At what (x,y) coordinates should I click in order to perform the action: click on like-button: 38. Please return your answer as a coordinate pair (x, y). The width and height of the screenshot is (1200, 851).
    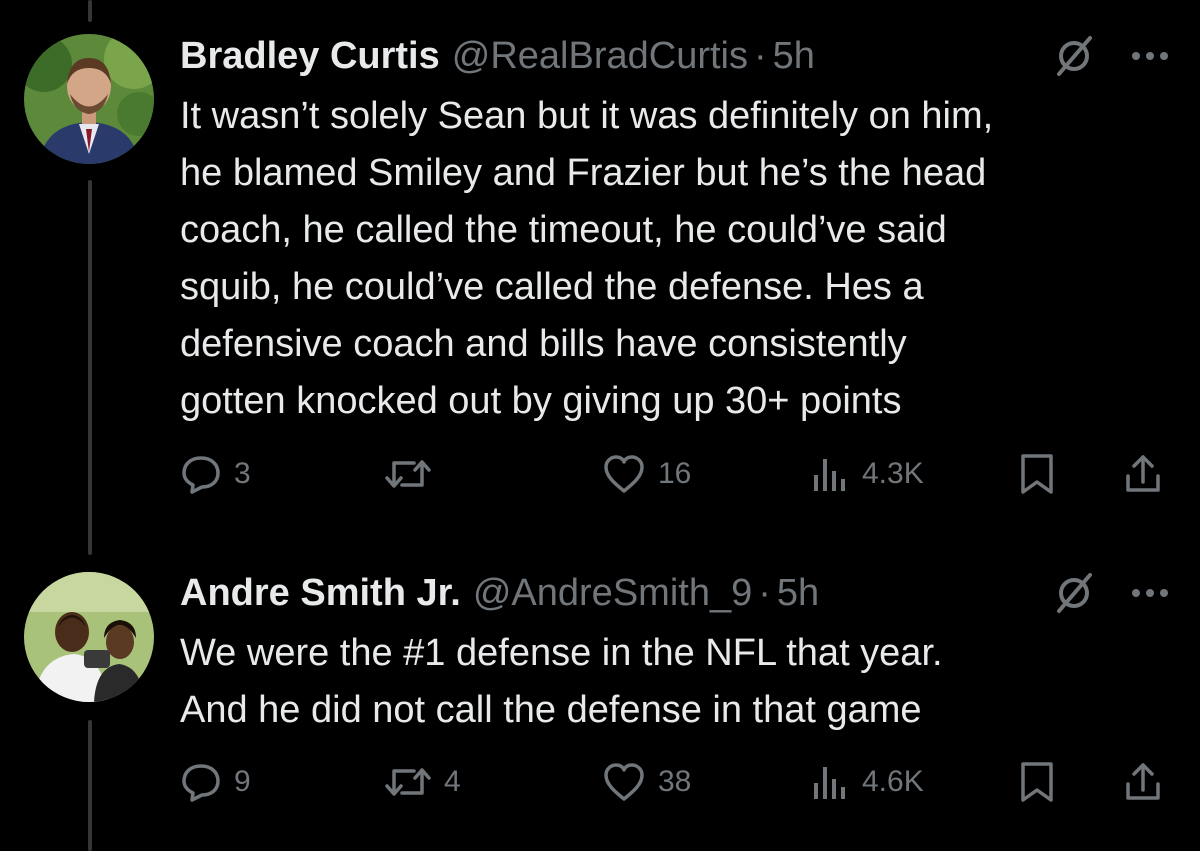
    Looking at the image, I should click on (646, 782).